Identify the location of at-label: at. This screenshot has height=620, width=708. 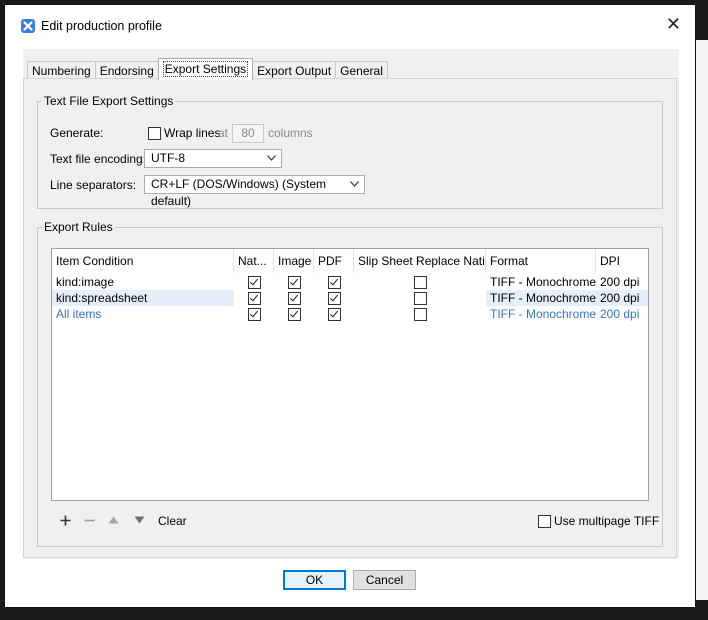
(223, 133).